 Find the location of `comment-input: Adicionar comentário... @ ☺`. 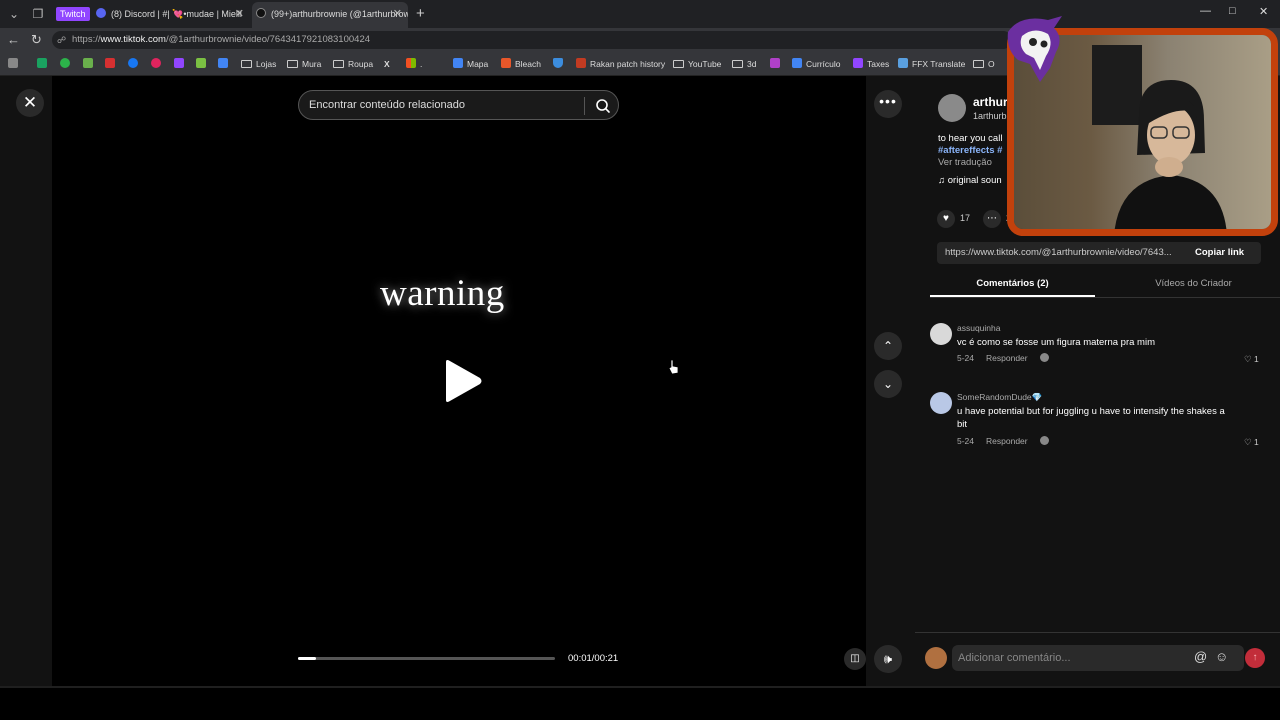

comment-input: Adicionar comentário... @ ☺ is located at coordinates (1098, 658).